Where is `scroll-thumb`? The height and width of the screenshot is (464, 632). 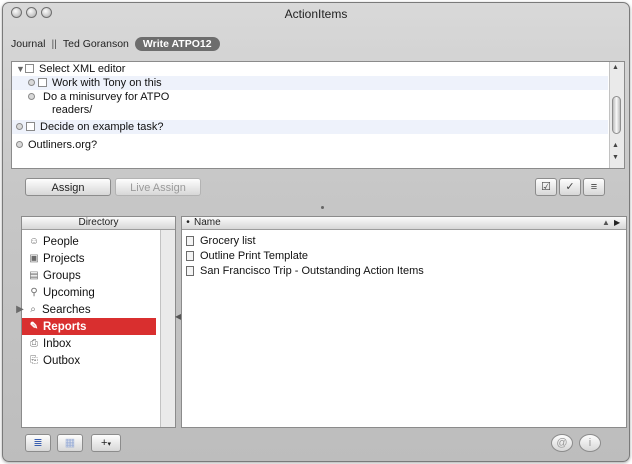 scroll-thumb is located at coordinates (616, 115).